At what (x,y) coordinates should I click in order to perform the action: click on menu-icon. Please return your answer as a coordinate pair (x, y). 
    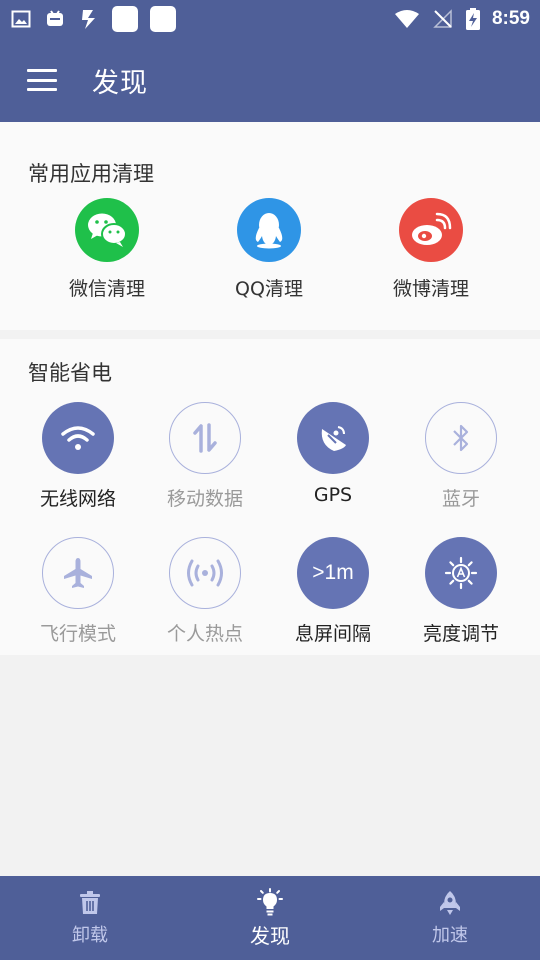
    Looking at the image, I should click on (42, 80).